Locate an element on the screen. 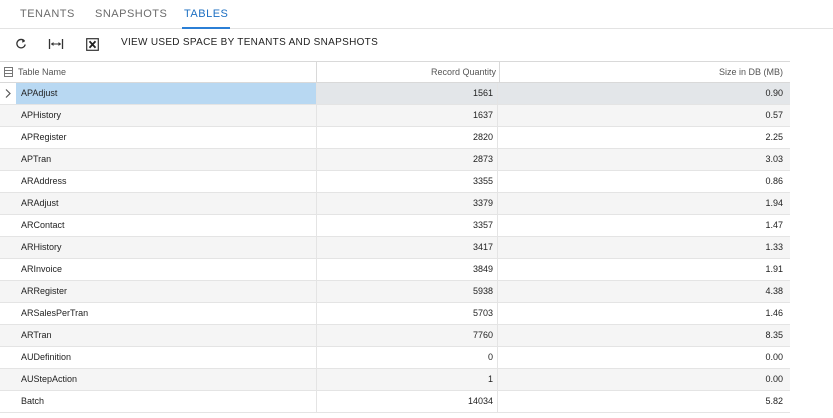  tab-snapshots: SNAPSHOTS is located at coordinates (131, 14).